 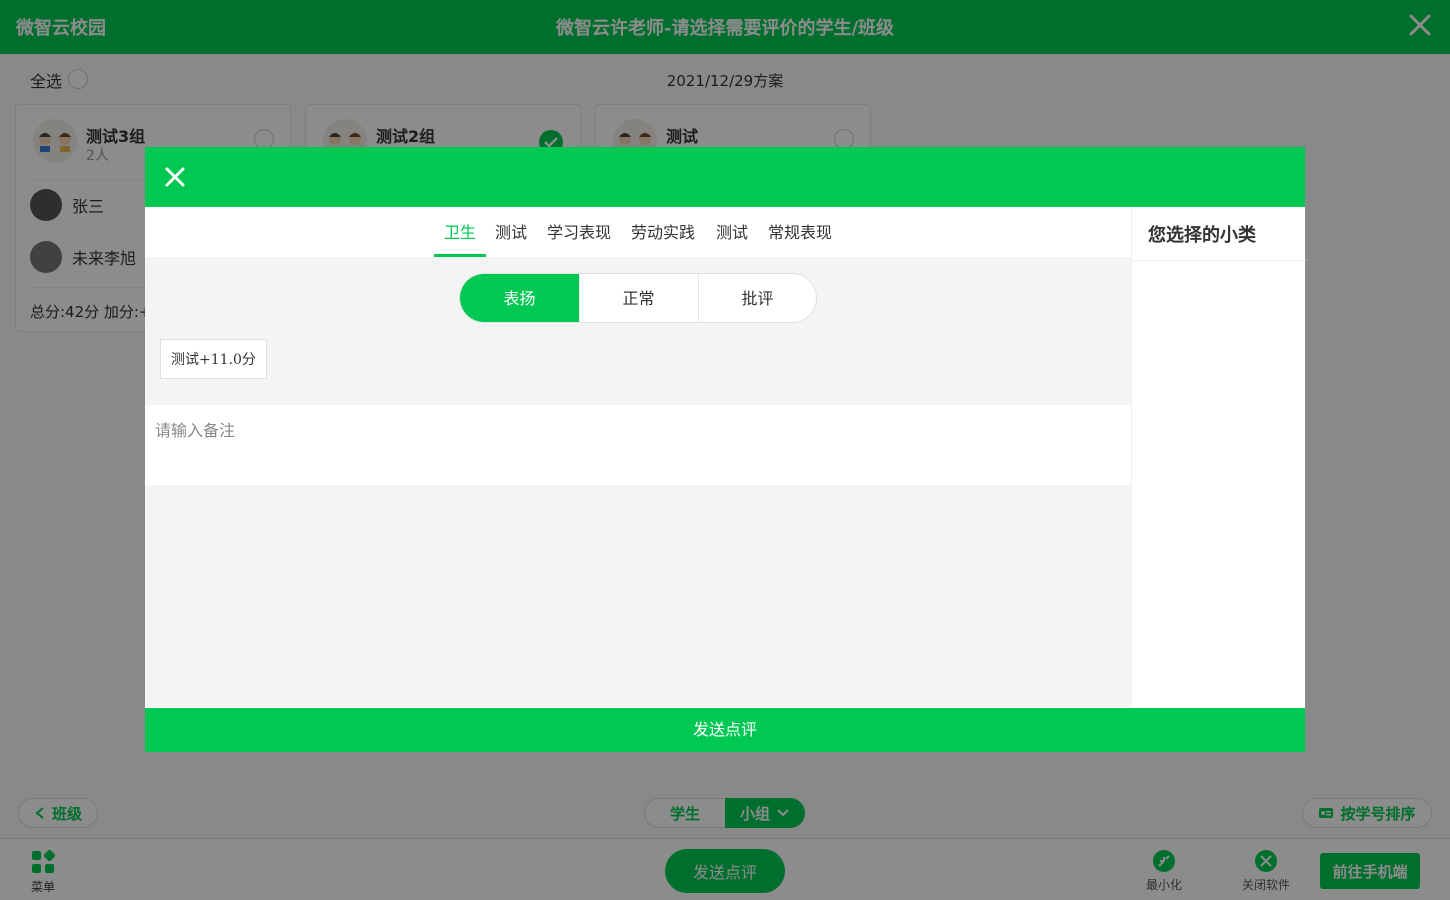 I want to click on selected-subcategories-title: 您选择的小类, so click(x=1202, y=235).